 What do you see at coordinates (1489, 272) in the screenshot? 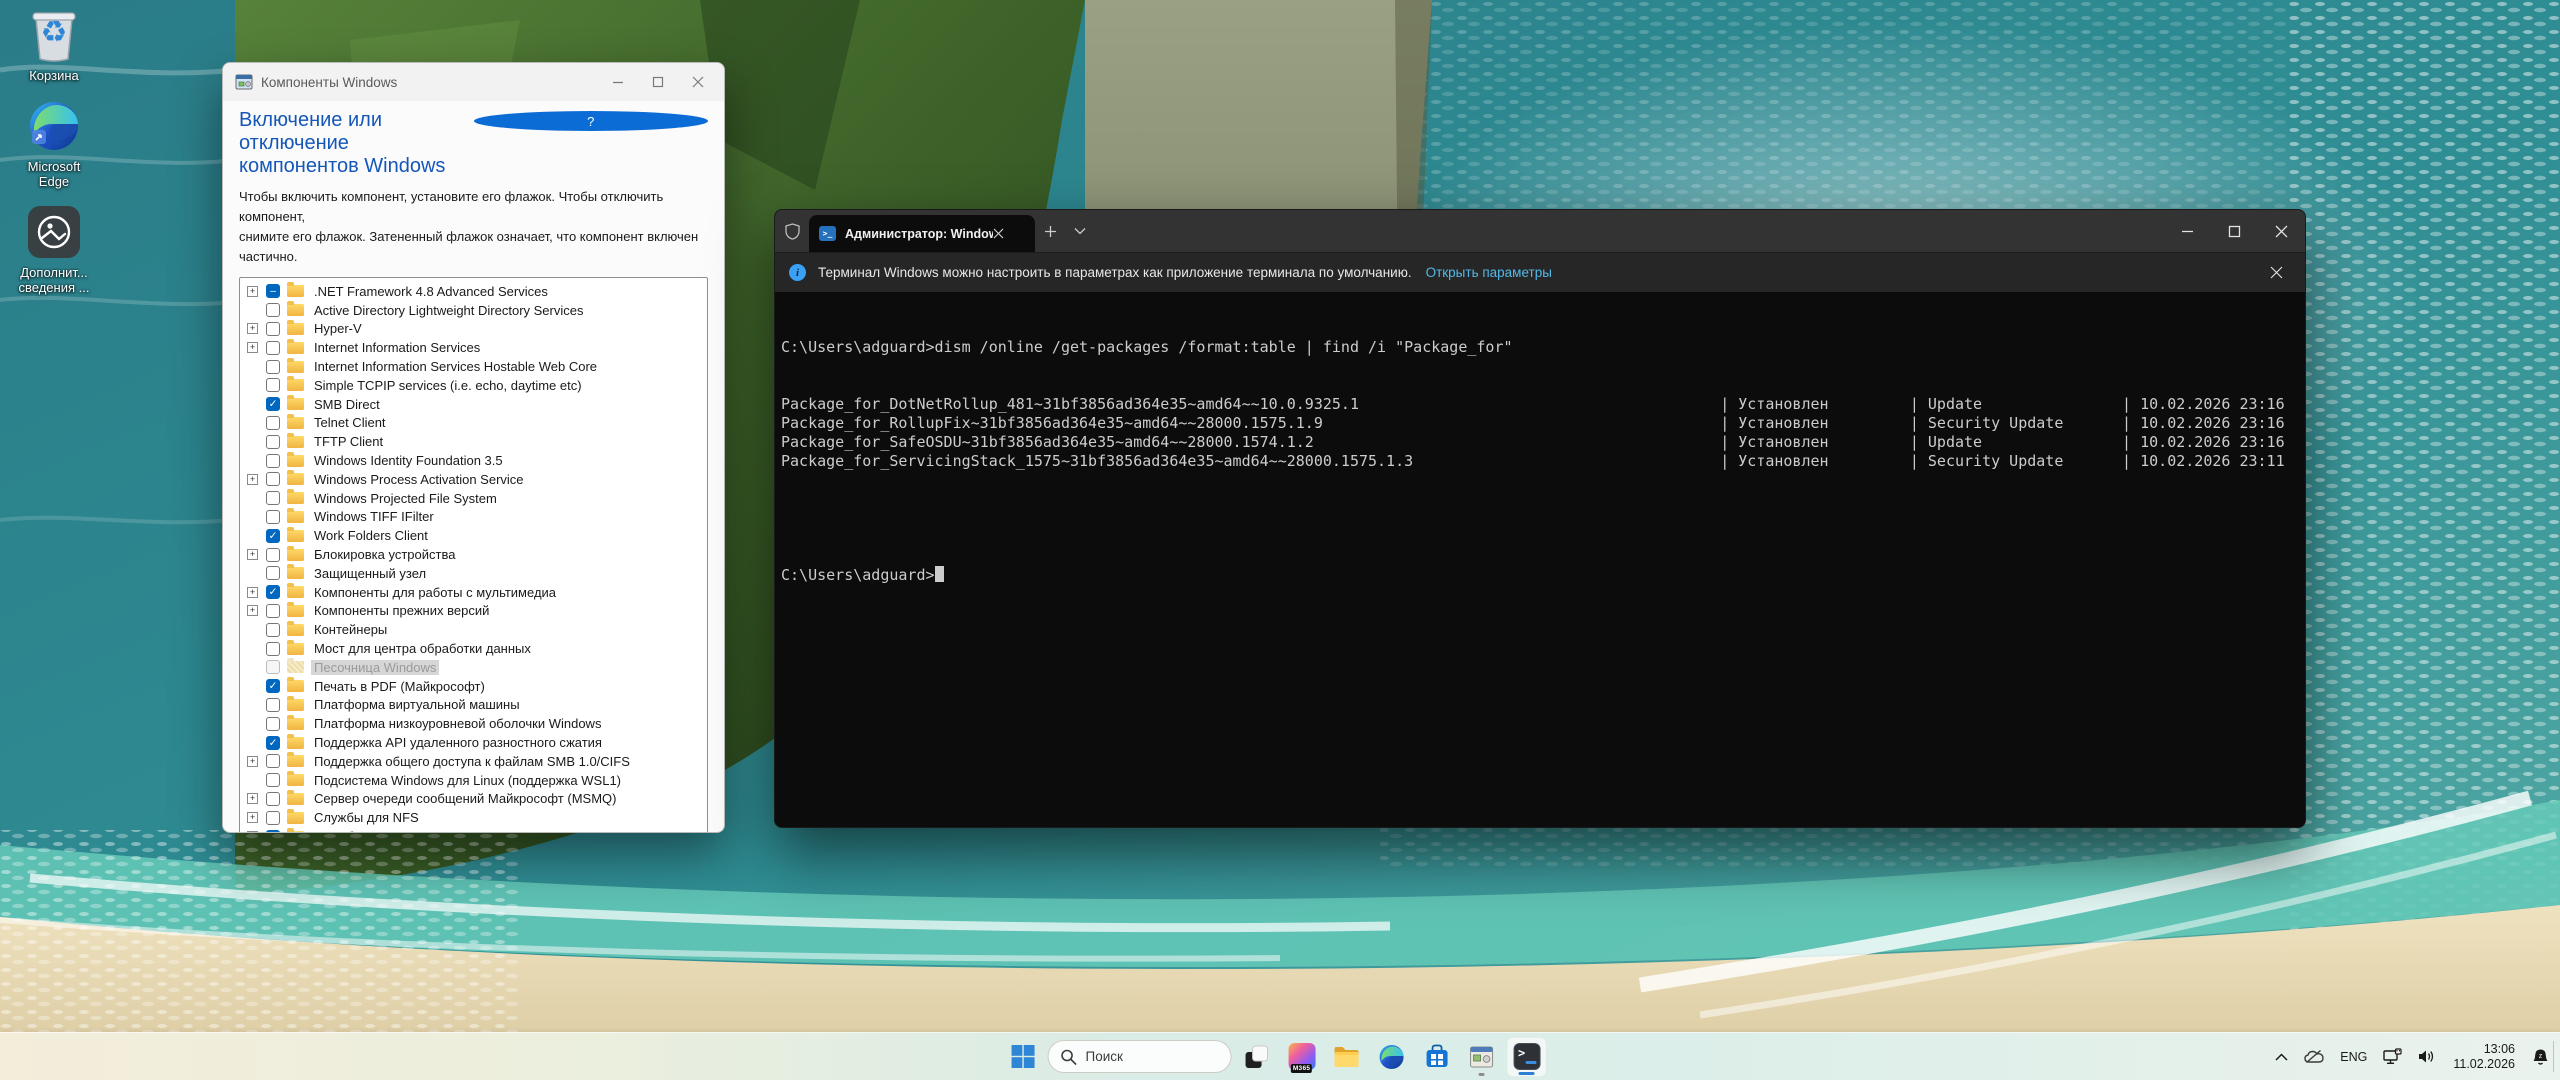
I see `open-settings-link: Открыть параметры` at bounding box center [1489, 272].